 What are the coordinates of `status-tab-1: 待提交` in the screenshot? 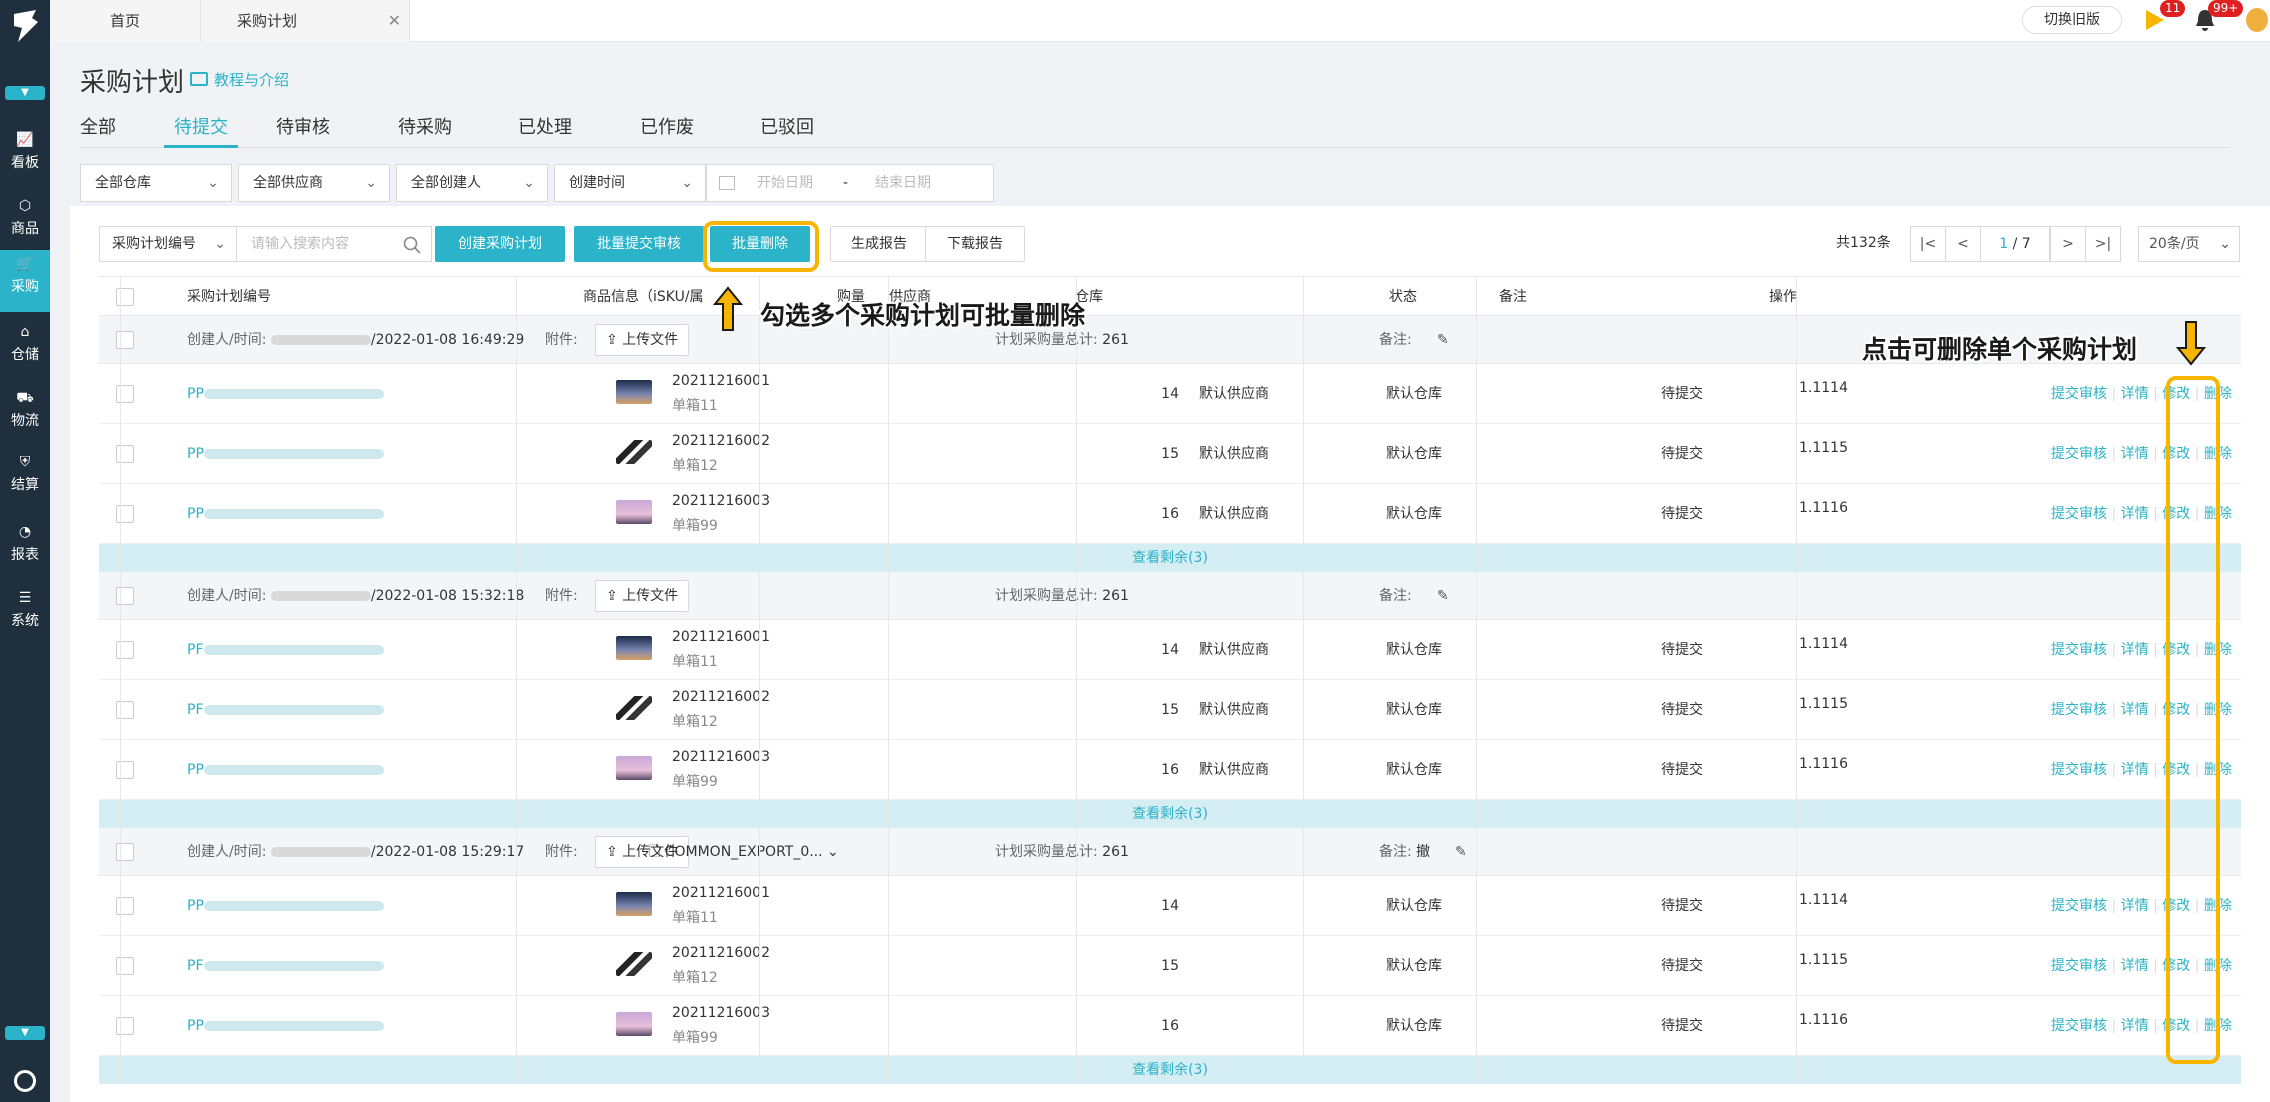 It's located at (201, 131).